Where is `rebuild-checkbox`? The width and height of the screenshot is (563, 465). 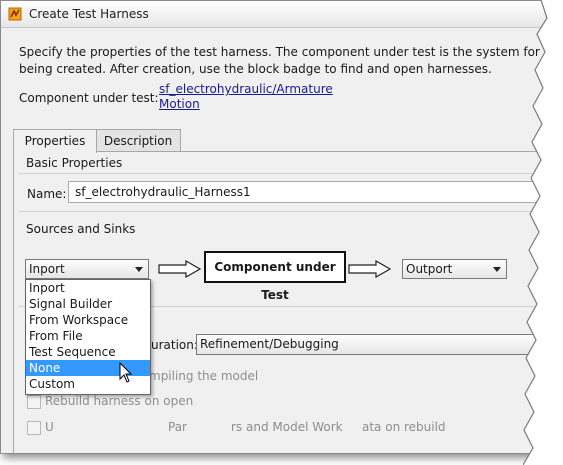 rebuild-checkbox is located at coordinates (34, 402).